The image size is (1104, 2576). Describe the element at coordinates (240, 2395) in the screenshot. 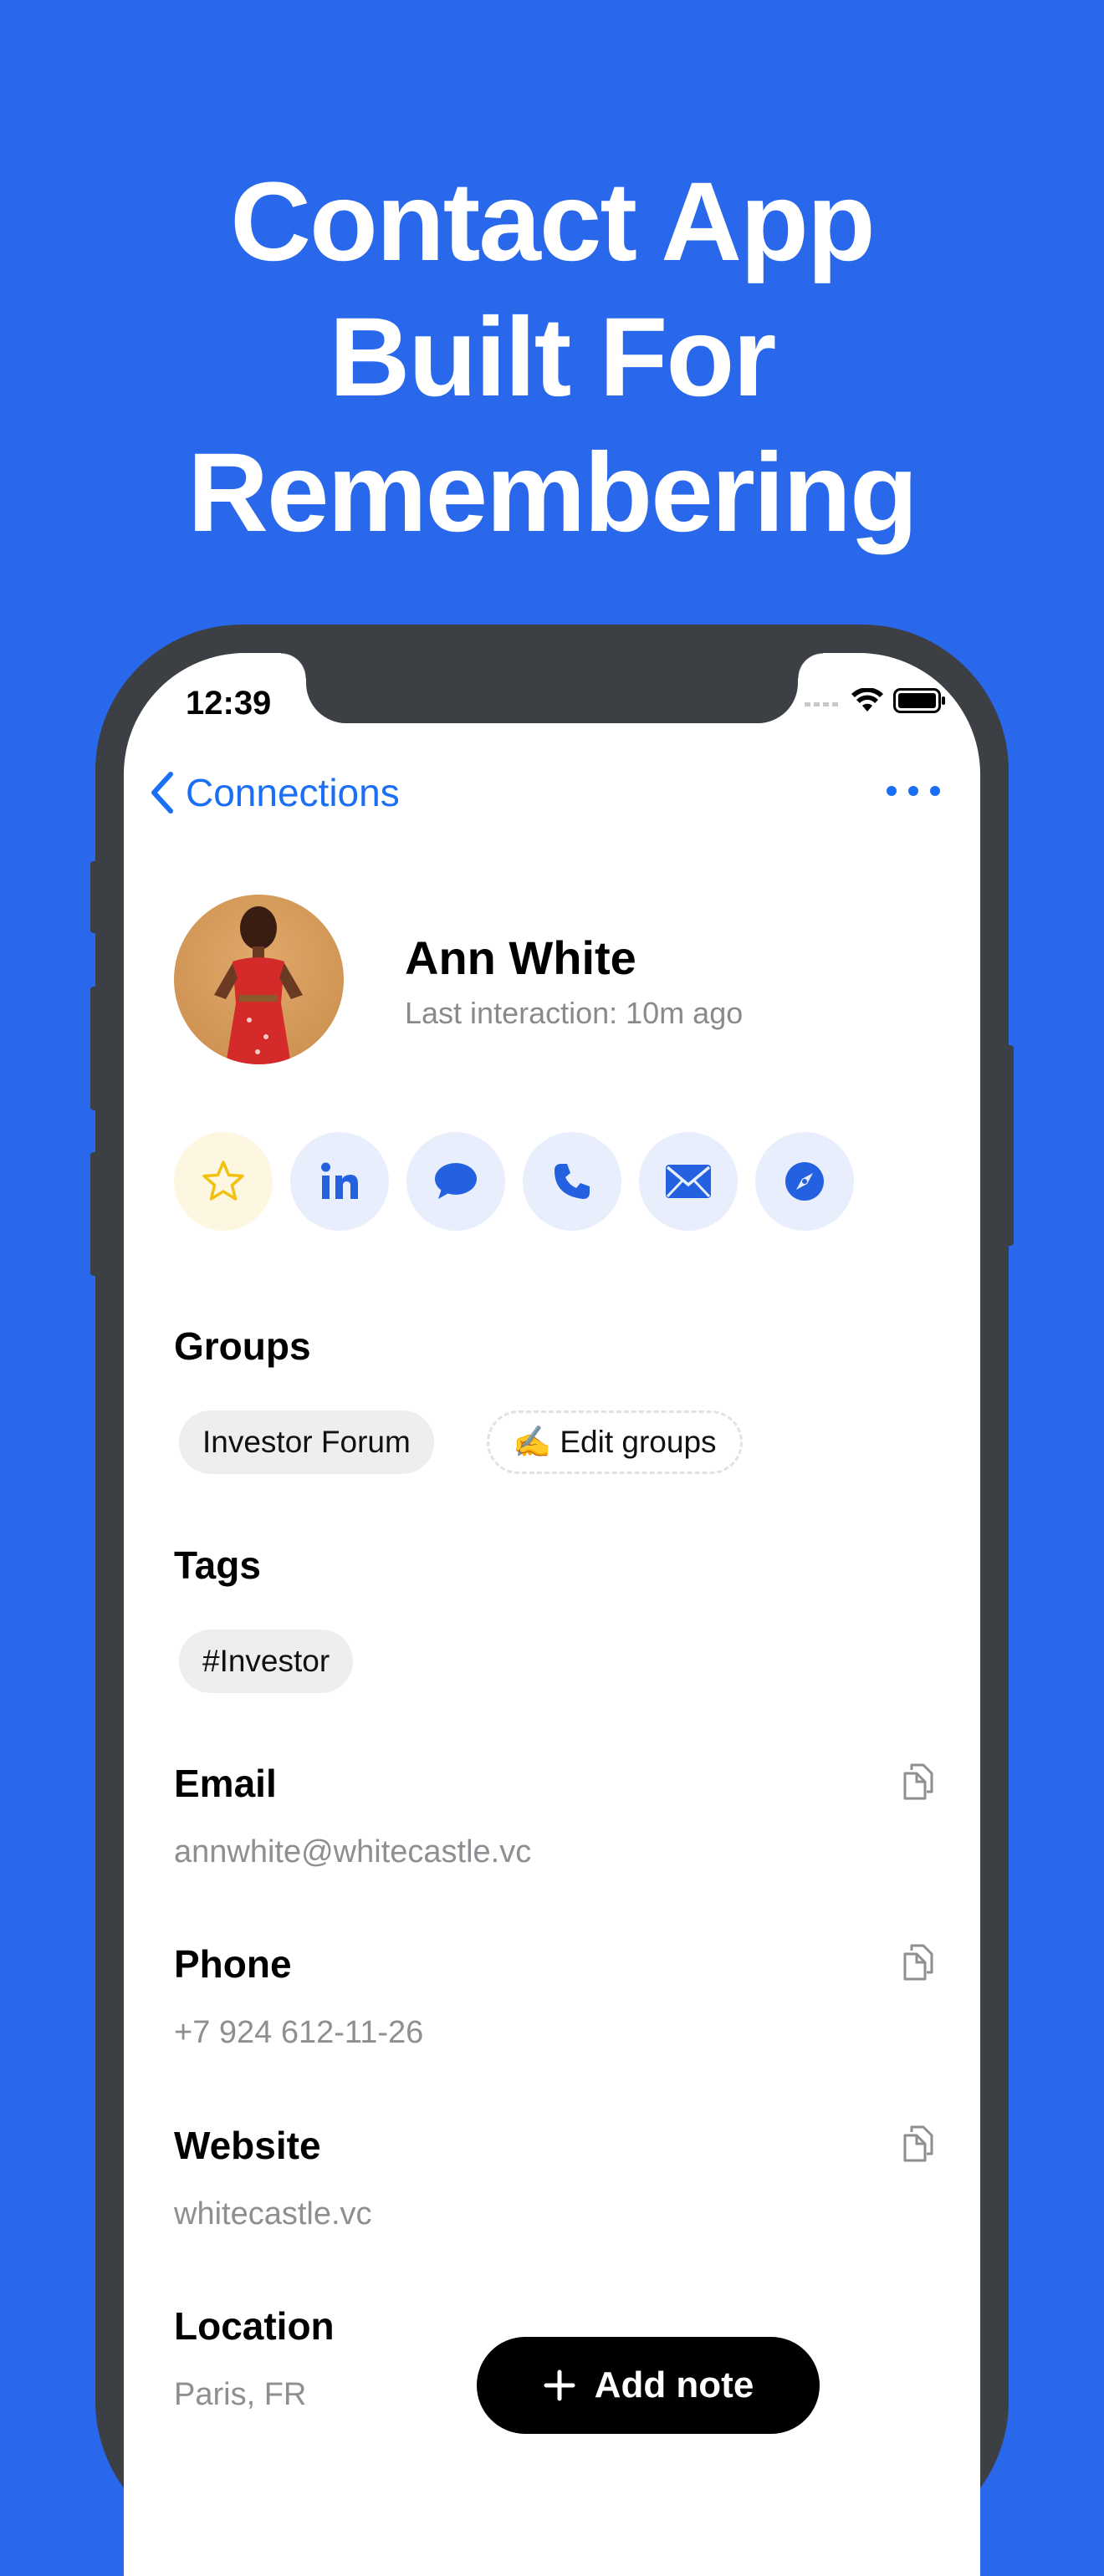

I see `location-value: Paris, FR` at that location.